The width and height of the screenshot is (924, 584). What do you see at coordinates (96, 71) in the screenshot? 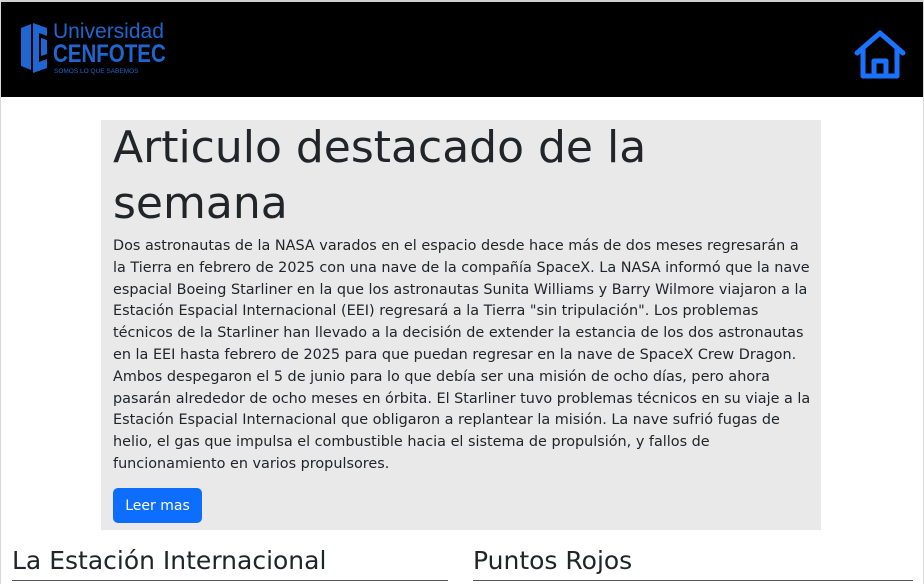
I see `logo-tagline: SOMOS LO QUE SABEMOS` at bounding box center [96, 71].